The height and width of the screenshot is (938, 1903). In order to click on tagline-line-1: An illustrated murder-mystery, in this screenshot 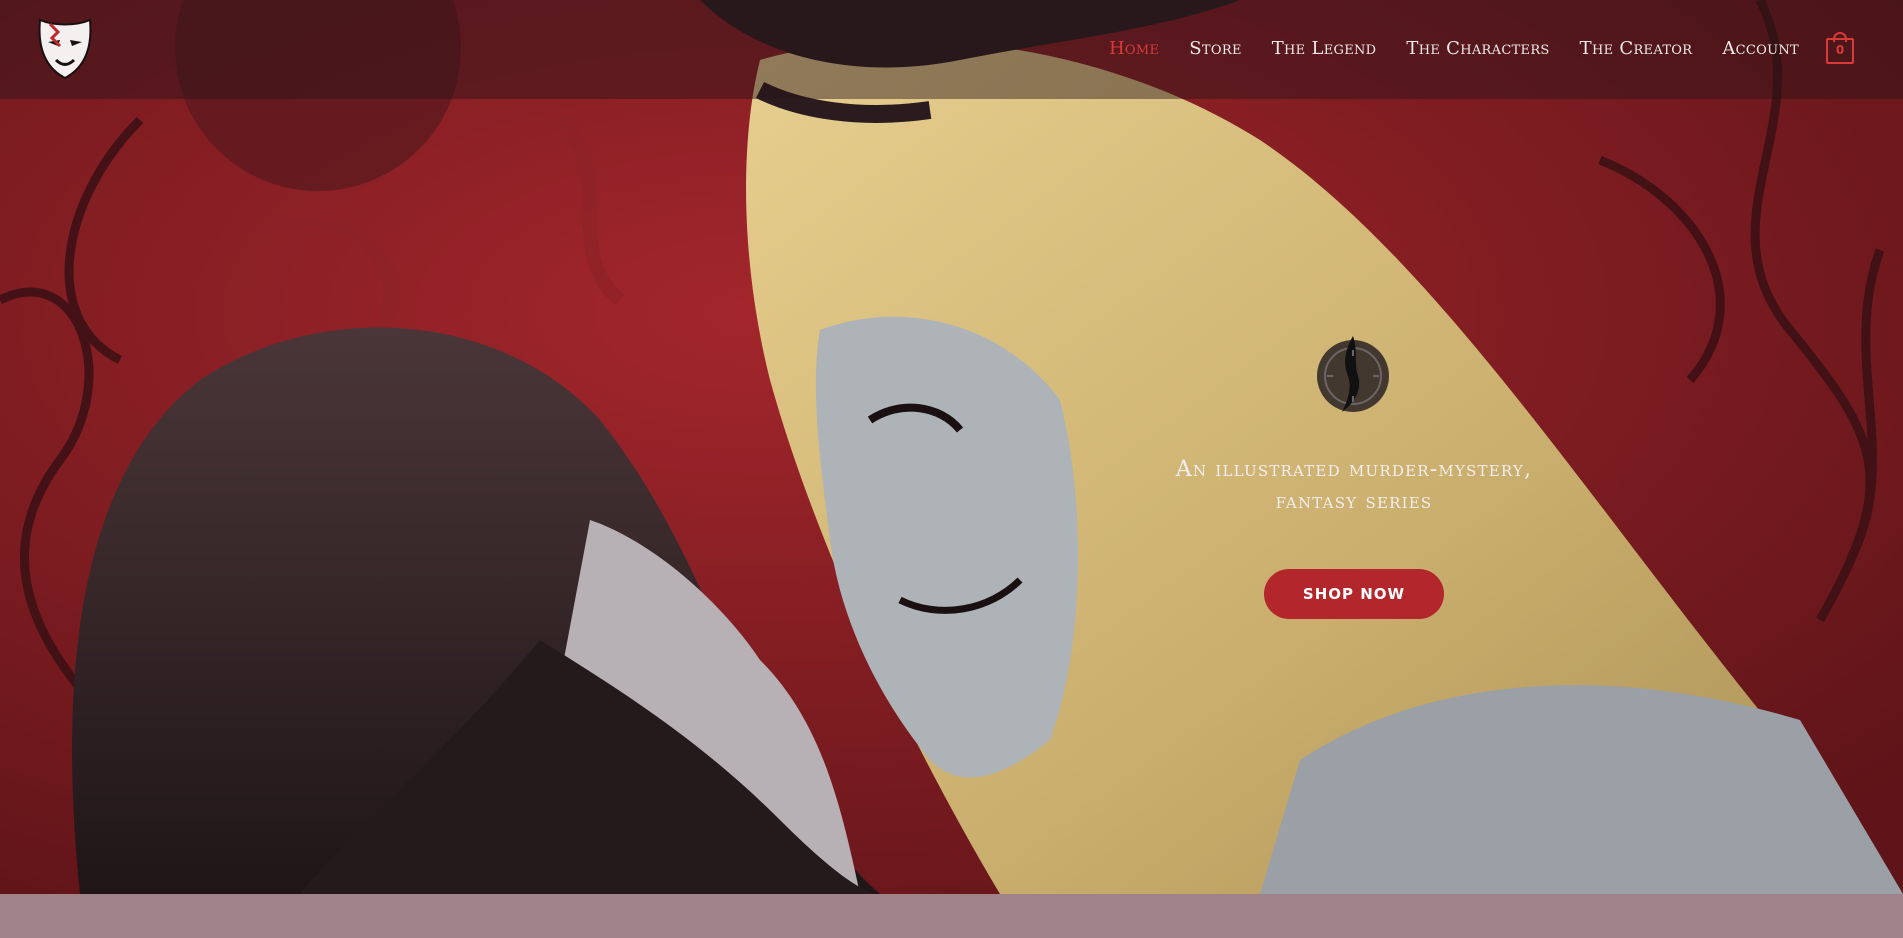, I will do `click(1354, 469)`.